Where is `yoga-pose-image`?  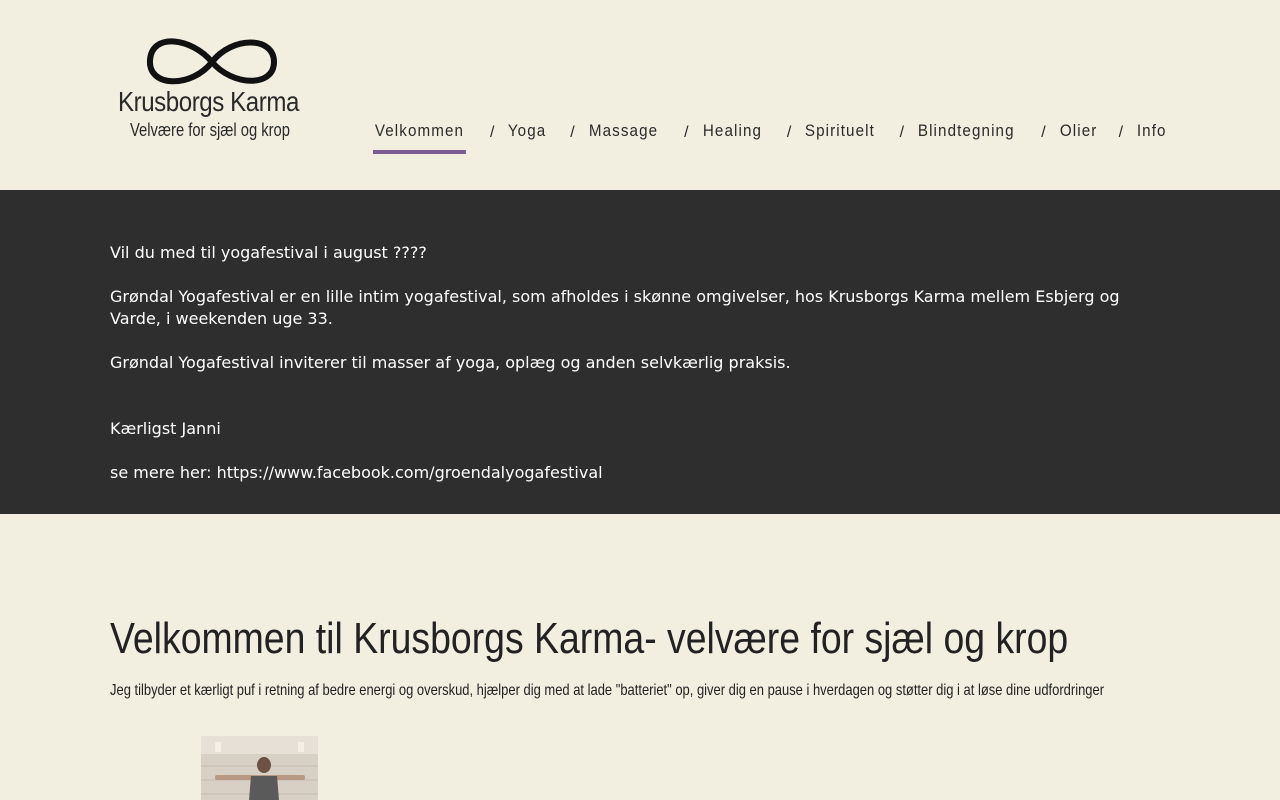 yoga-pose-image is located at coordinates (259, 768).